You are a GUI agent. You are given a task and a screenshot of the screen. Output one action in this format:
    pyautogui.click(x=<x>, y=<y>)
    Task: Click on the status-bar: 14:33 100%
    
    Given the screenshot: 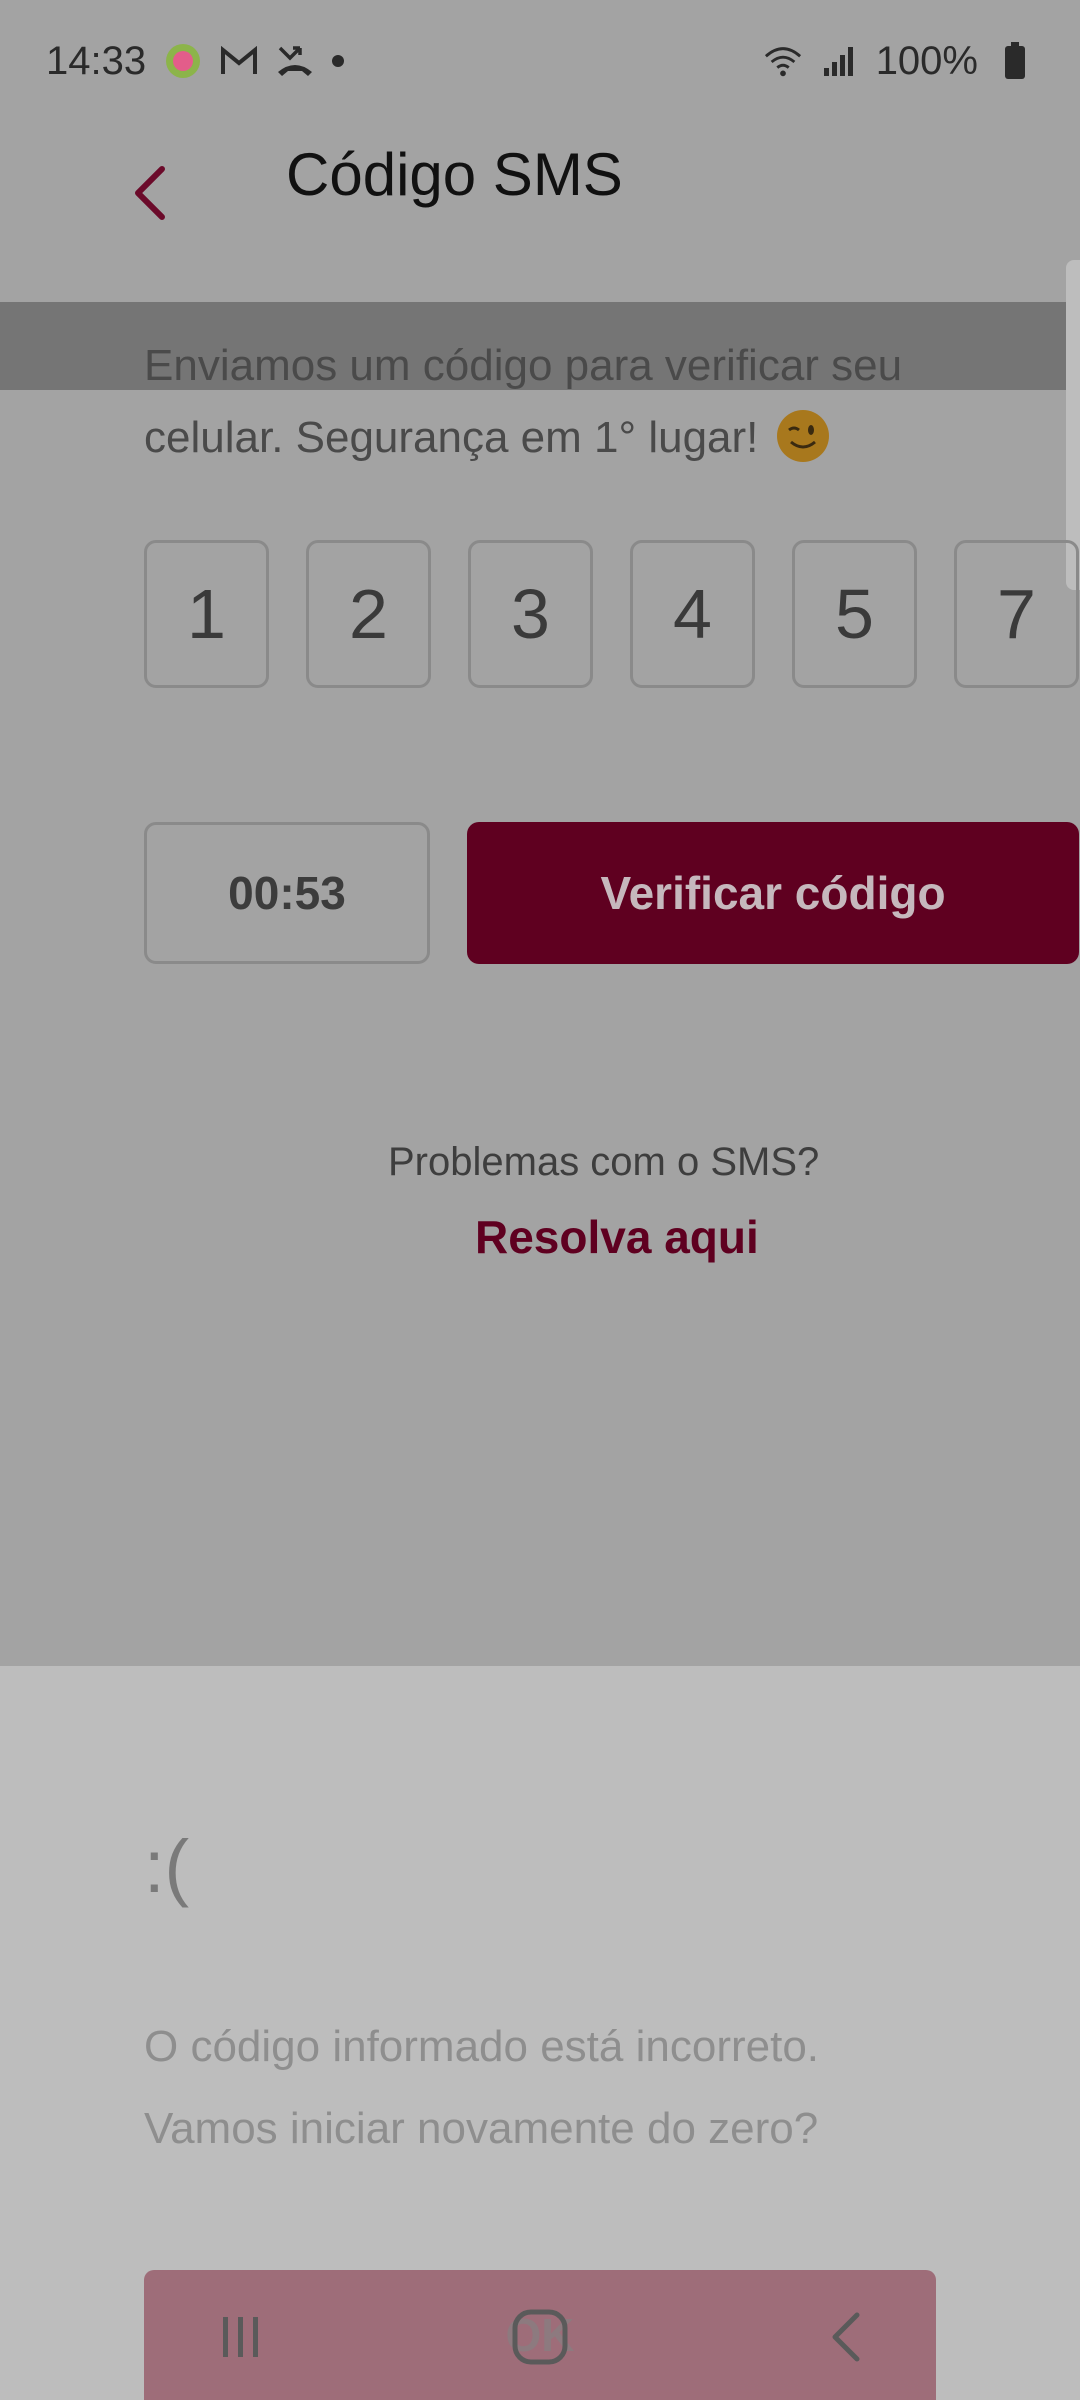 What is the action you would take?
    pyautogui.click(x=540, y=61)
    